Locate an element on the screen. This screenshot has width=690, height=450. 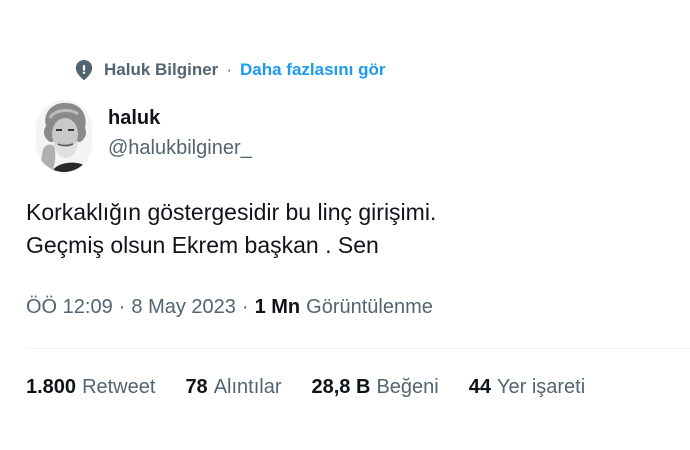
stat-likes: 28,8 B Beğeni is located at coordinates (375, 387).